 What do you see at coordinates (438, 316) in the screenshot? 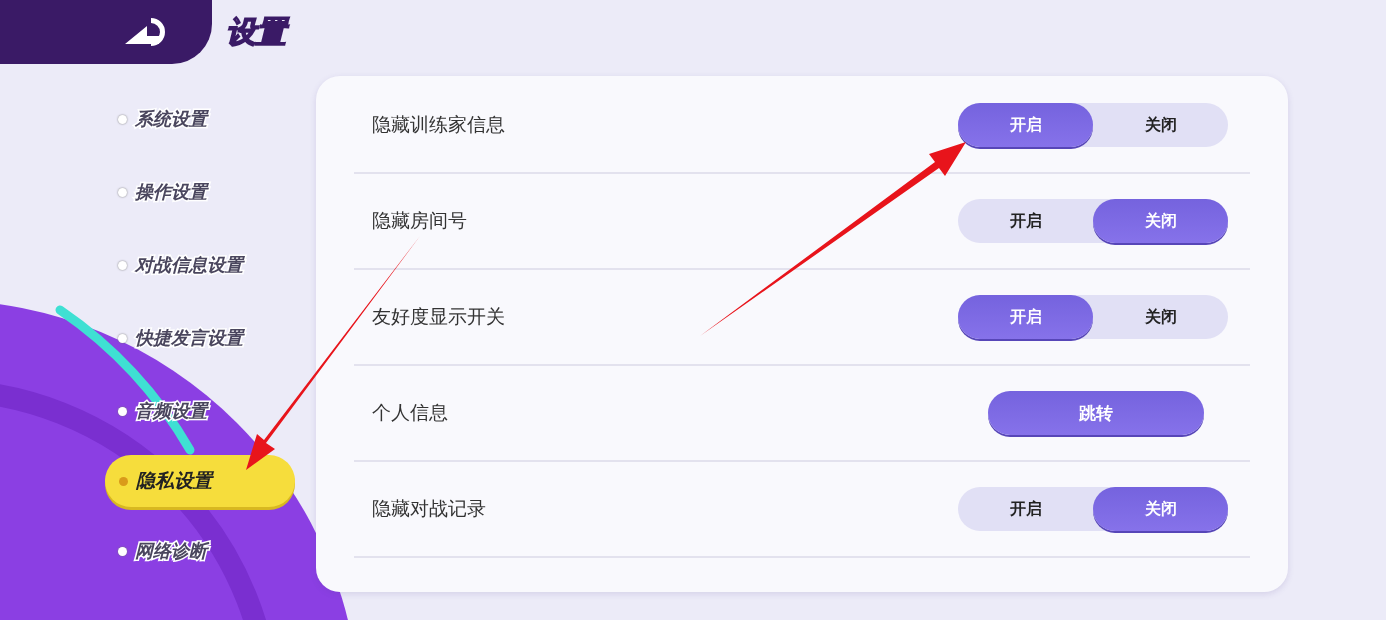
I see `setting-label: 友好度显示开关` at bounding box center [438, 316].